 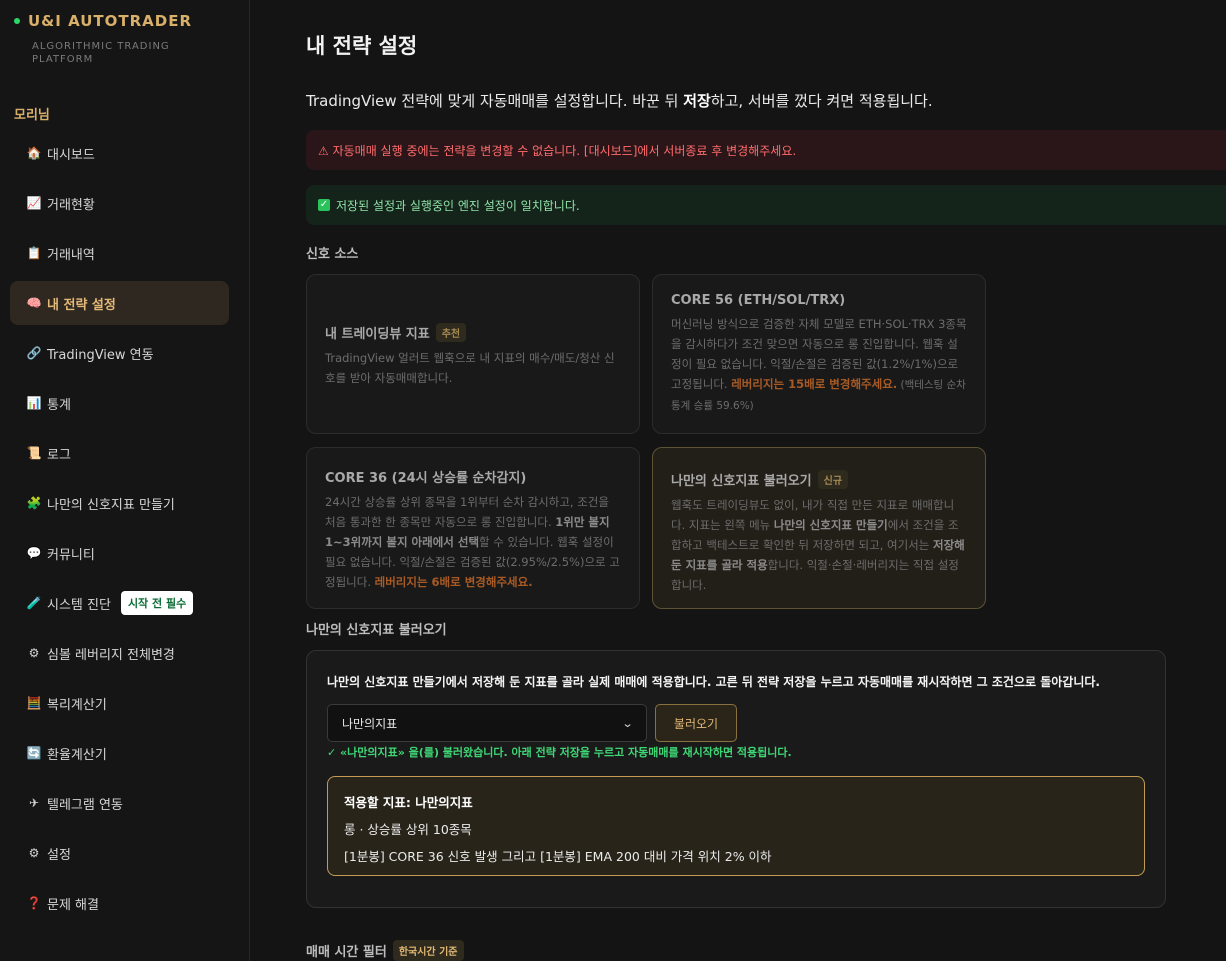 What do you see at coordinates (627, 723) in the screenshot?
I see `chevron-down-icon: ⌄` at bounding box center [627, 723].